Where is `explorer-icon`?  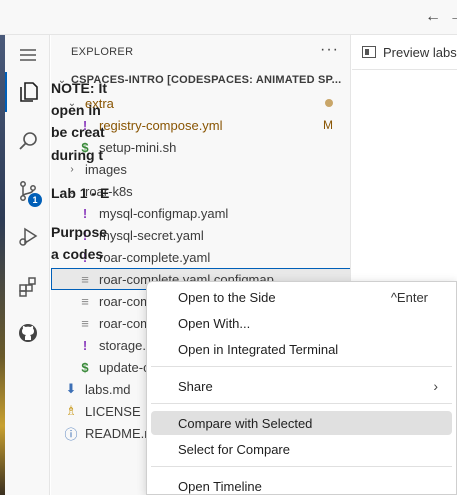 explorer-icon is located at coordinates (27, 92).